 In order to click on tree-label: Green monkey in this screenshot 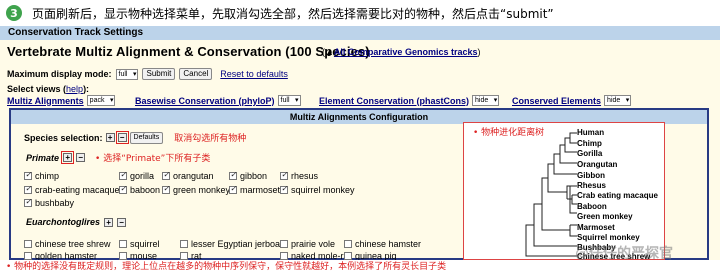, I will do `click(605, 216)`.